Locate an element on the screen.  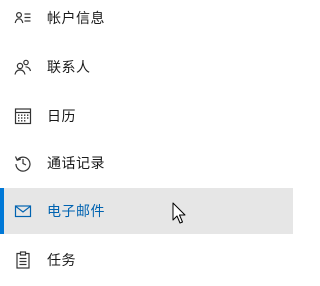
clipboard-icon is located at coordinates (23, 260).